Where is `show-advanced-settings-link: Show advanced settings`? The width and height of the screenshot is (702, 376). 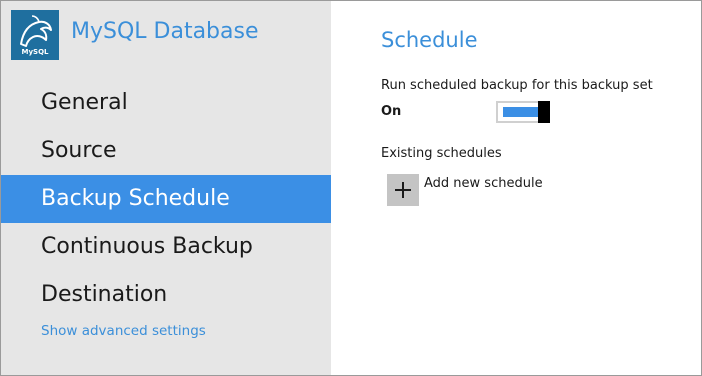 show-advanced-settings-link: Show advanced settings is located at coordinates (123, 331).